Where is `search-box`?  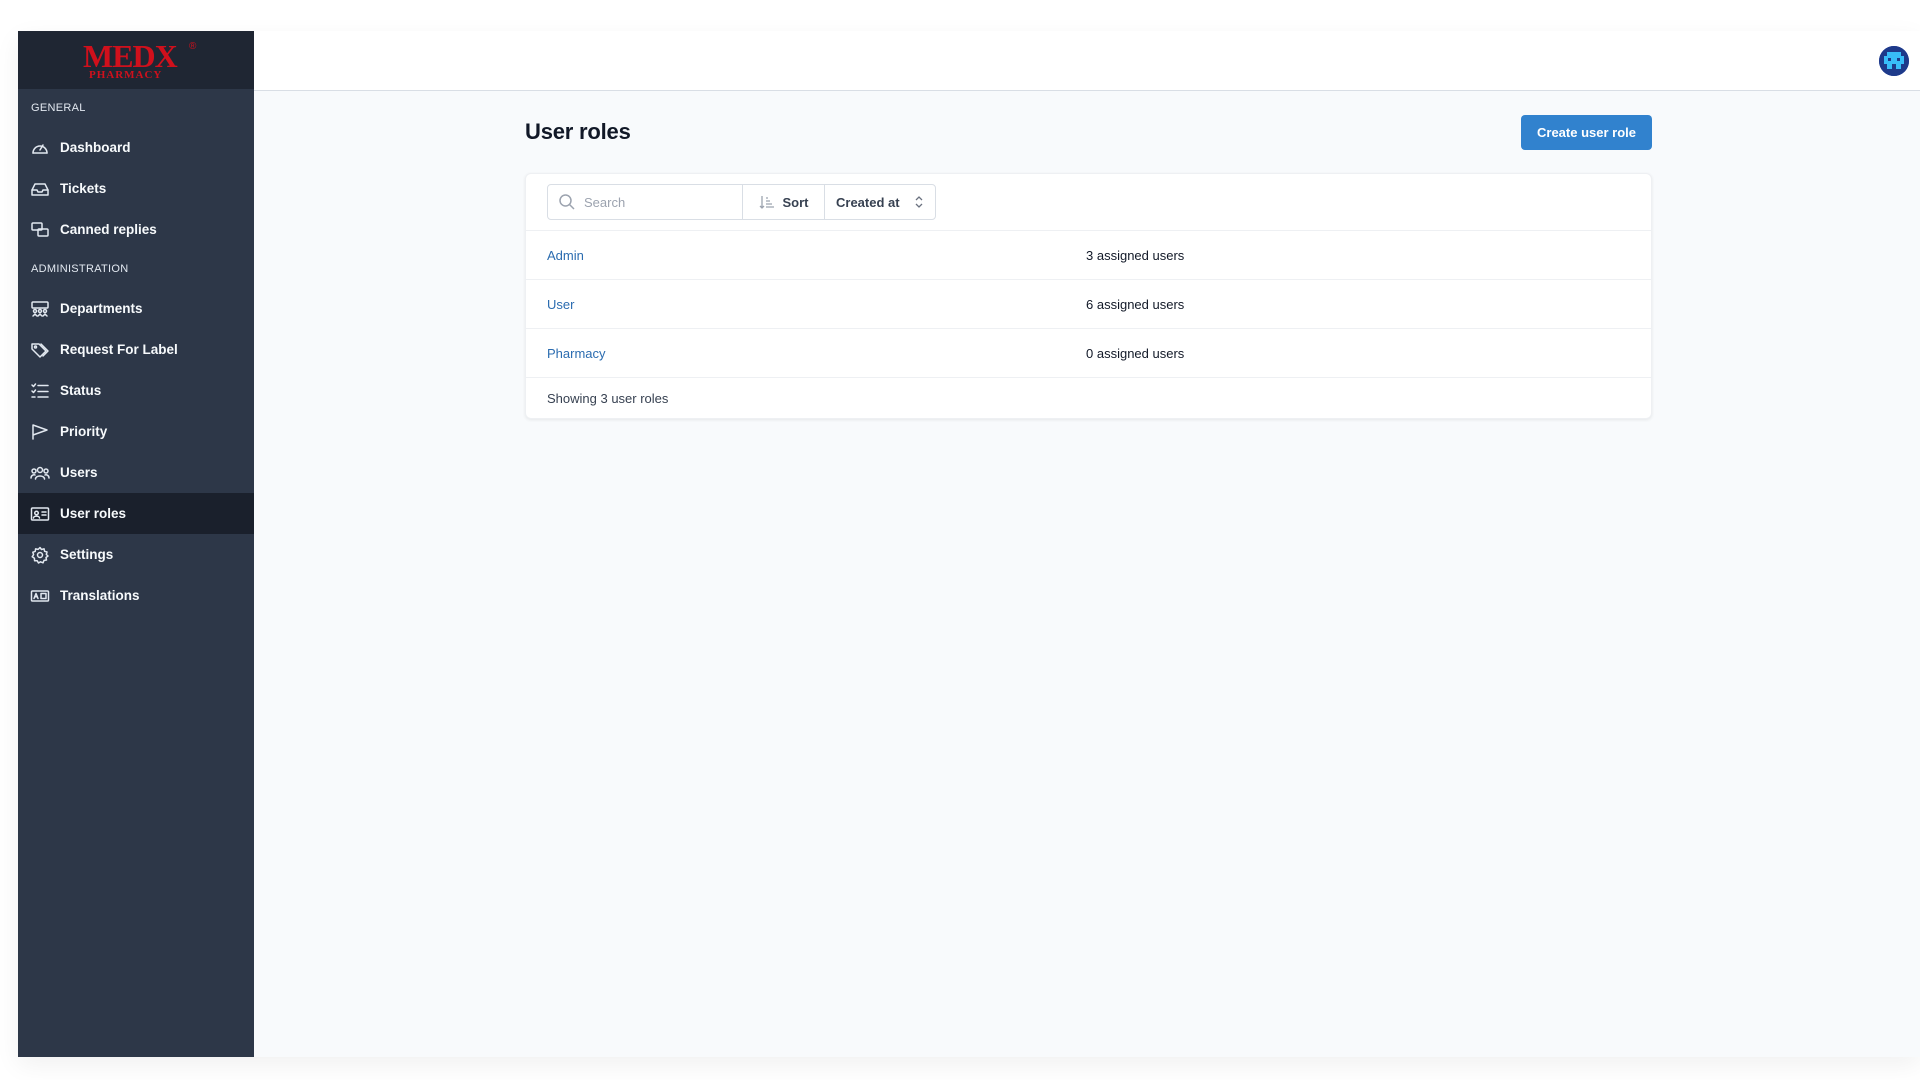 search-box is located at coordinates (645, 202).